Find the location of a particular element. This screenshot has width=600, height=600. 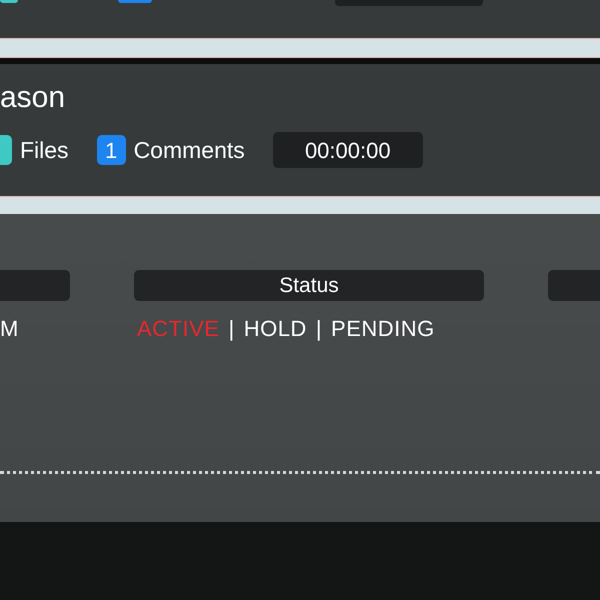

count-badge is located at coordinates (6, 150).